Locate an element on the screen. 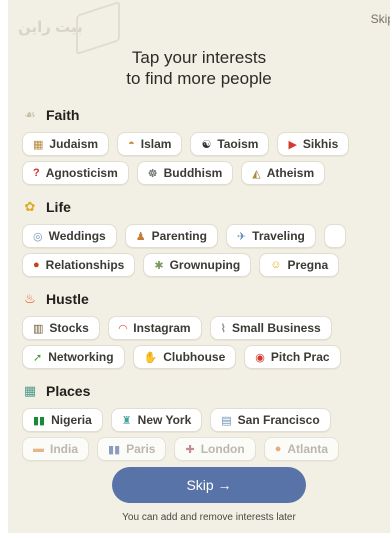 The height and width of the screenshot is (533, 390). chip-new-york: ♜ New York is located at coordinates (156, 420).